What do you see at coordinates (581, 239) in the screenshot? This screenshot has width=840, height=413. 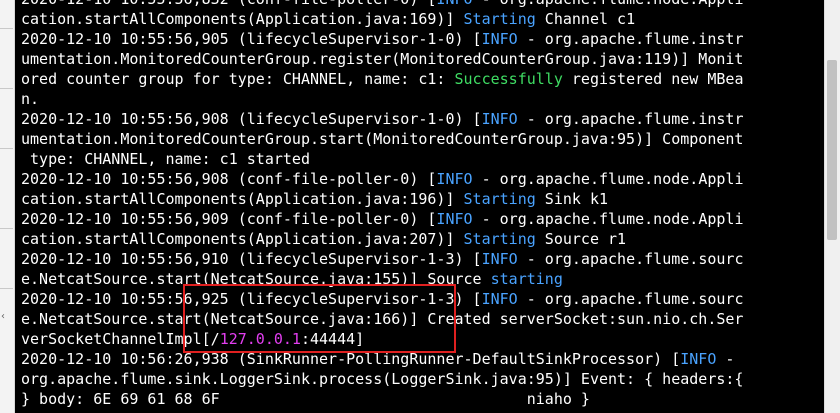 I see `log-segment: Source r1` at bounding box center [581, 239].